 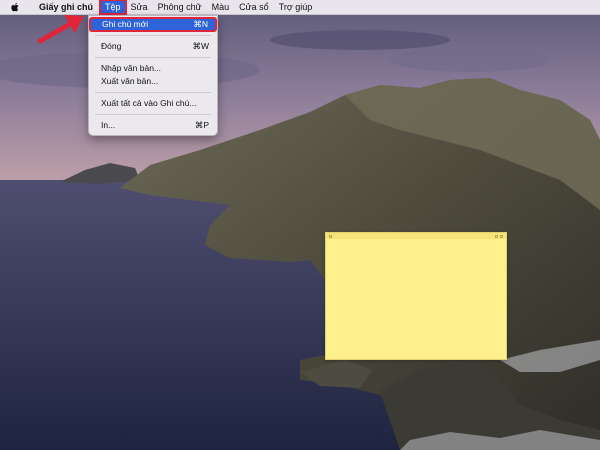 I want to click on menu-item-new-note: Ghi chú mới ⌘N, so click(x=153, y=24).